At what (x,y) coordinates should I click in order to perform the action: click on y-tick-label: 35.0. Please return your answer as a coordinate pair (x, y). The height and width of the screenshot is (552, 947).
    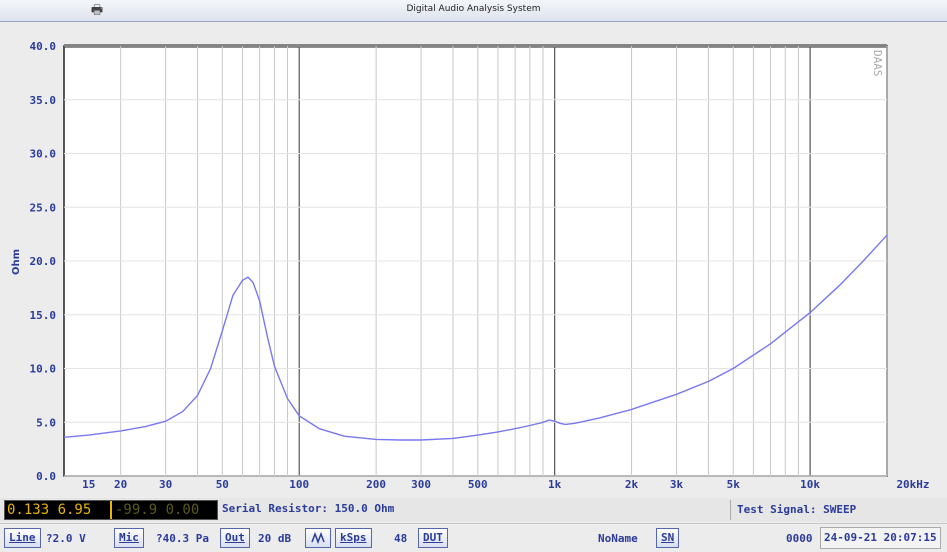
    Looking at the image, I should click on (43, 100).